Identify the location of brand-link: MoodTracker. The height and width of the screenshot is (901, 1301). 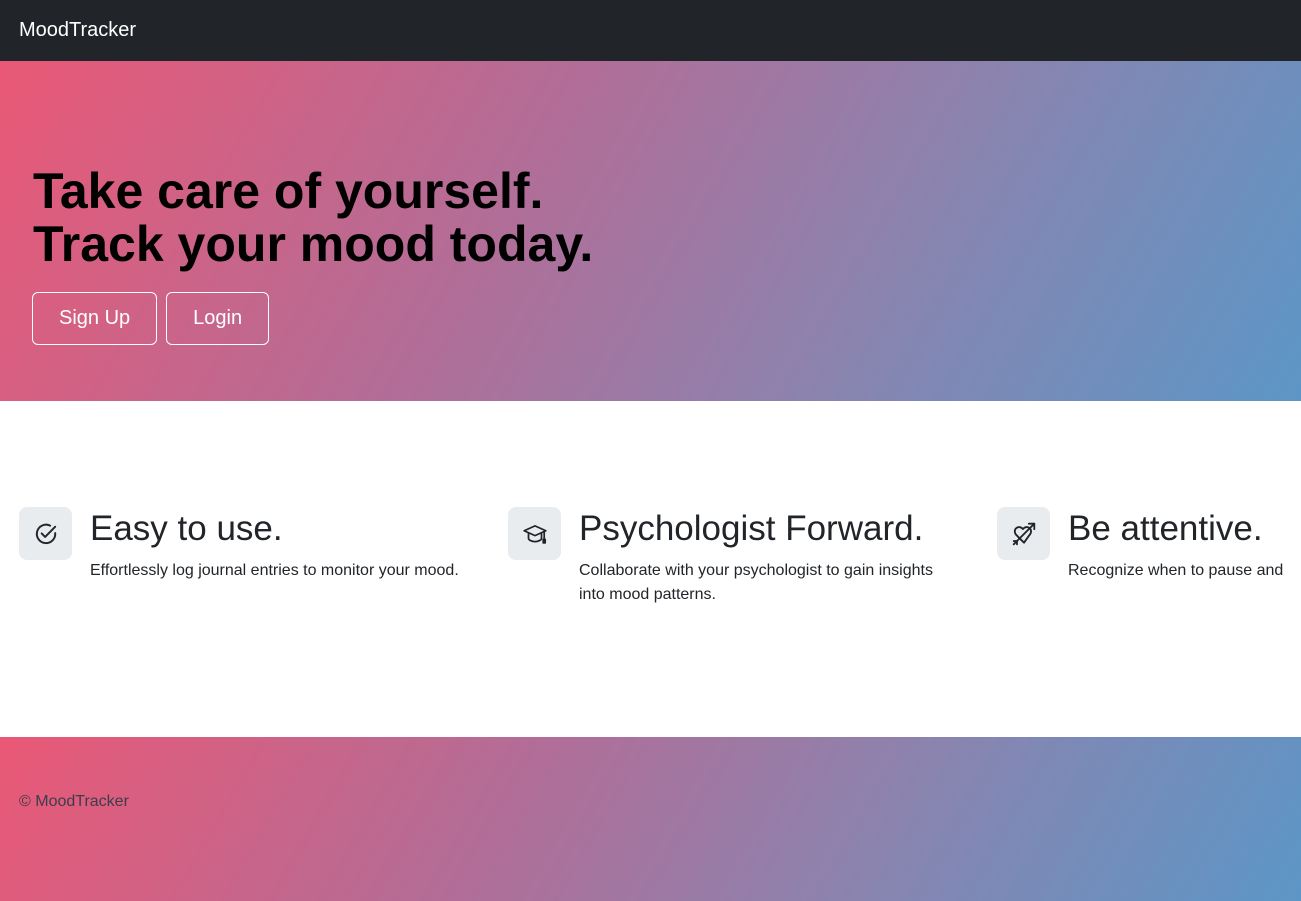
(77, 30).